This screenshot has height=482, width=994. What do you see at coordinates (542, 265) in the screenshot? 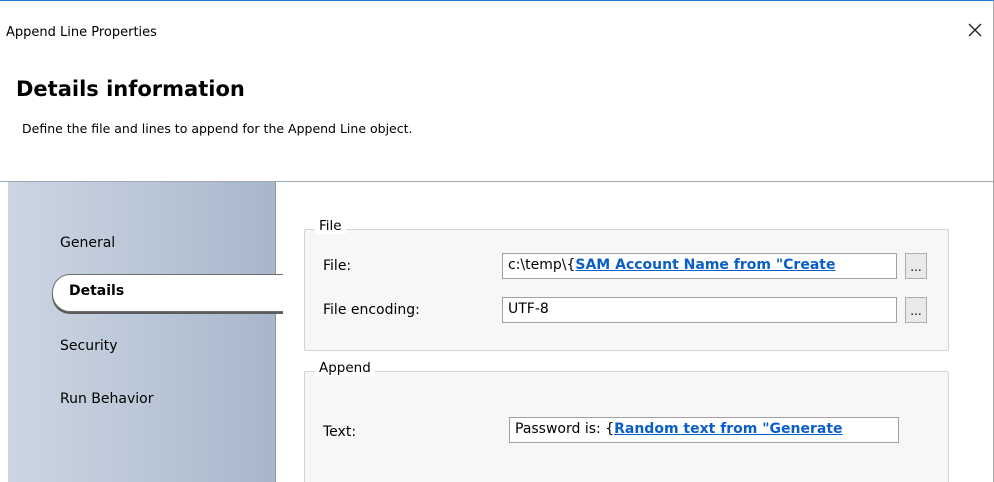
I see `file-value-prefix: c:\temp\{` at bounding box center [542, 265].